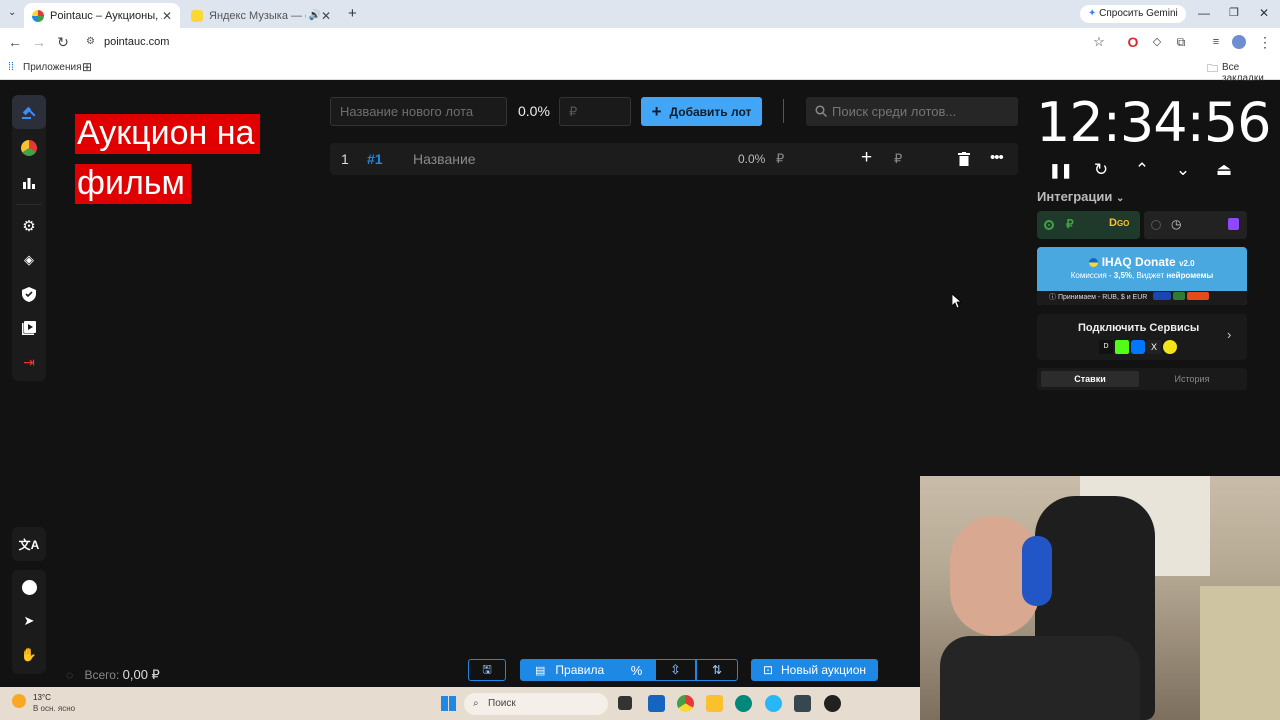 This screenshot has width=1280, height=720. I want to click on twitch-icon, so click(1233, 224).